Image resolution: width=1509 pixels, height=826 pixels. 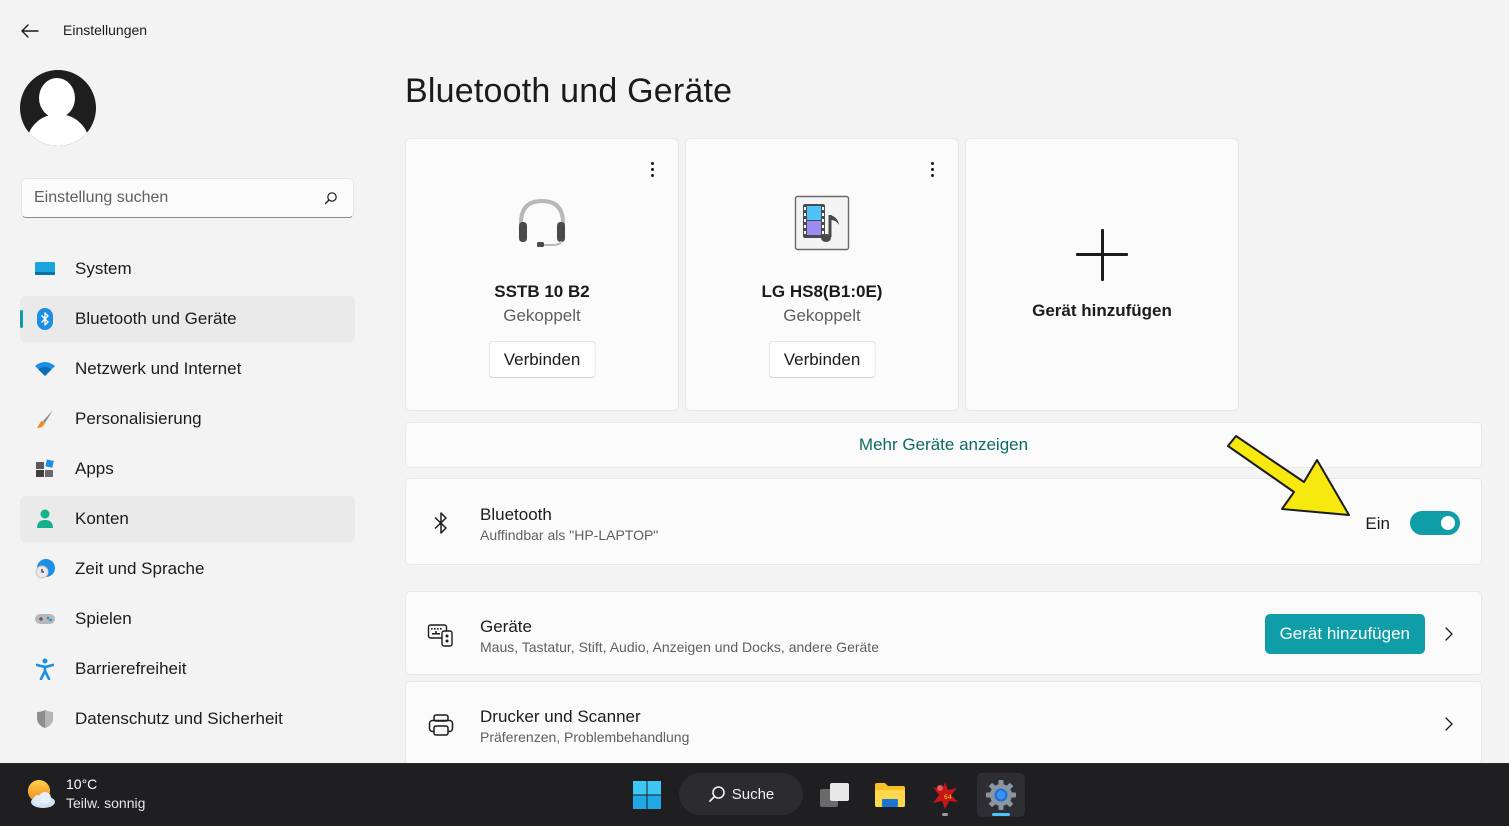 What do you see at coordinates (131, 668) in the screenshot?
I see `sidebar-item-label: Barrierefreiheit` at bounding box center [131, 668].